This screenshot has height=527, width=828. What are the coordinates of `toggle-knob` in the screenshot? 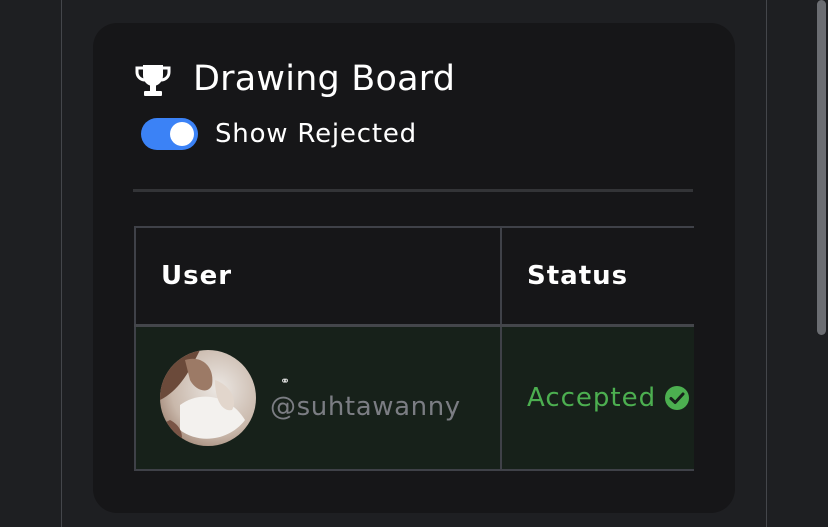 It's located at (182, 134).